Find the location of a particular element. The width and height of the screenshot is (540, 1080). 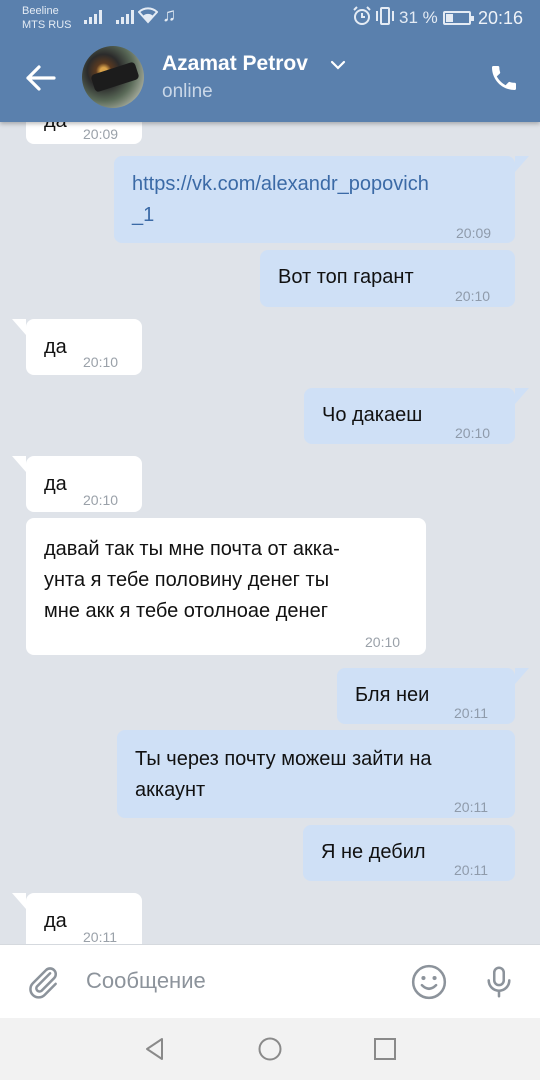

vibrate-icon is located at coordinates (385, 18).